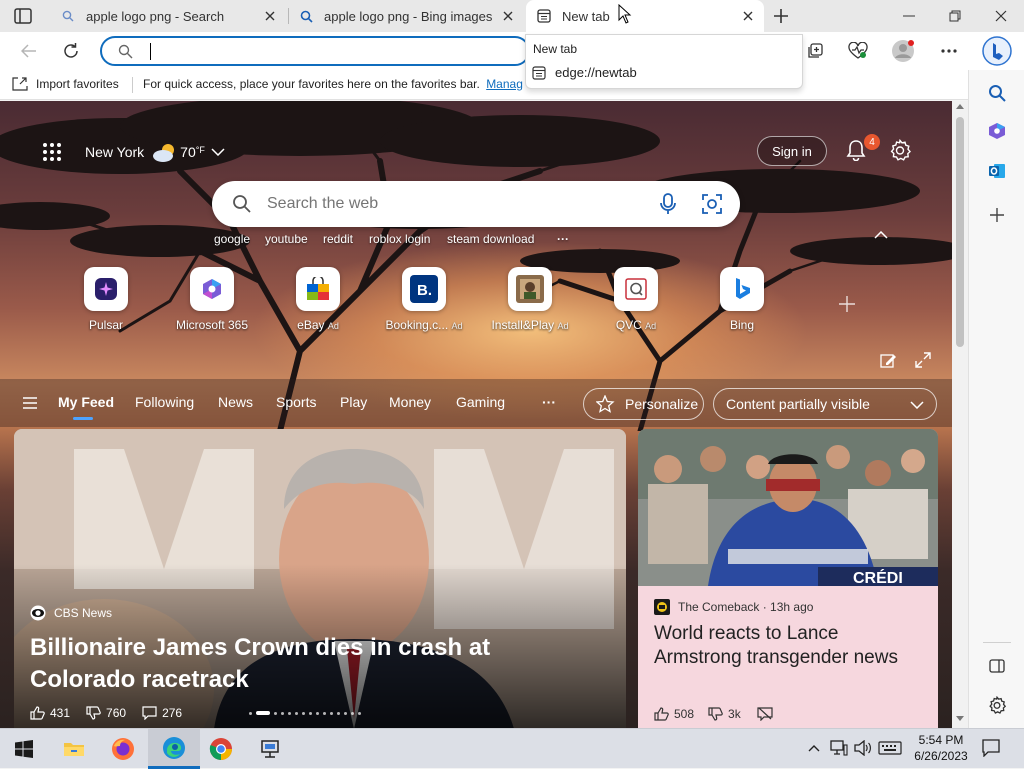 The width and height of the screenshot is (1024, 769). What do you see at coordinates (353, 402) in the screenshot?
I see `feed-tab-play: Play` at bounding box center [353, 402].